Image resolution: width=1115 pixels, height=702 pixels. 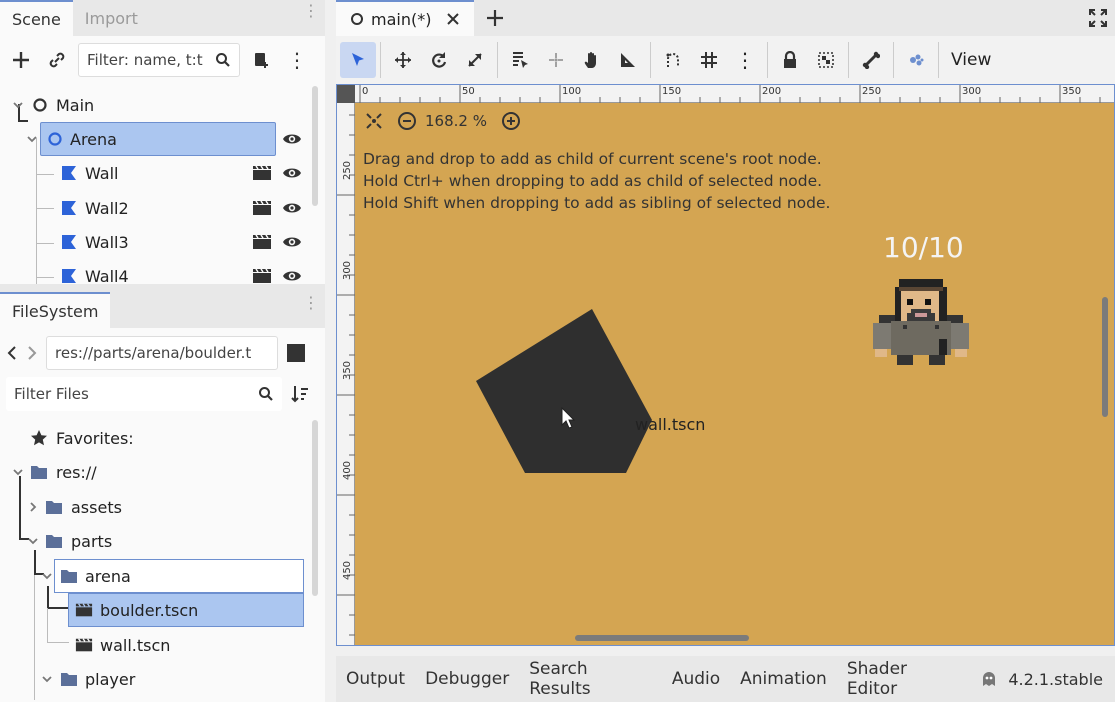 What do you see at coordinates (39, 472) in the screenshot?
I see `folder-icon` at bounding box center [39, 472].